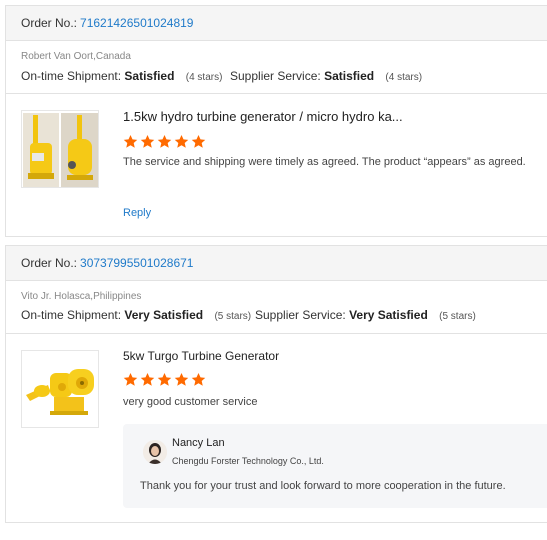 This screenshot has width=547, height=540. What do you see at coordinates (204, 77) in the screenshot?
I see `shipment-stars: (4 stars)` at bounding box center [204, 77].